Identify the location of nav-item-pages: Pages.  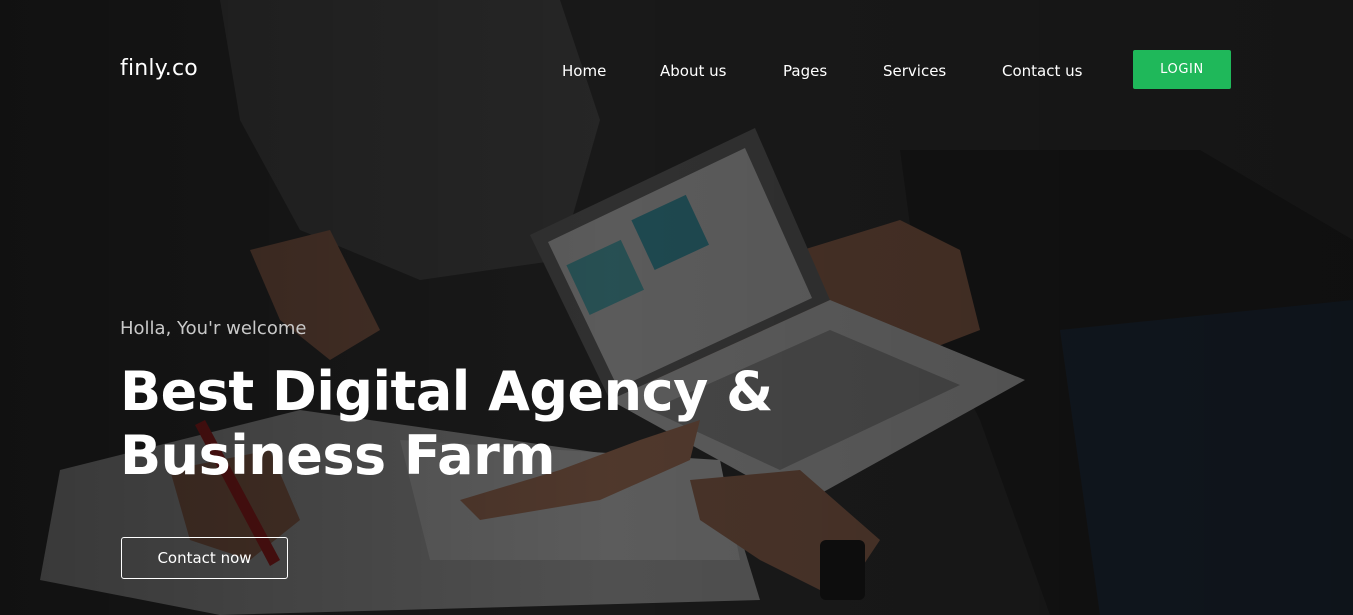
(805, 71).